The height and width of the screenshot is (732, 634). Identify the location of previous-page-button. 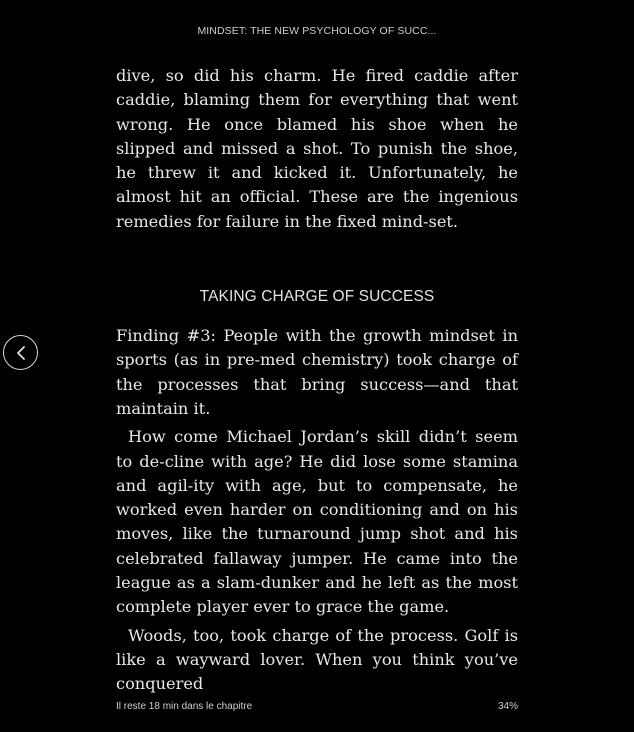
(20, 352).